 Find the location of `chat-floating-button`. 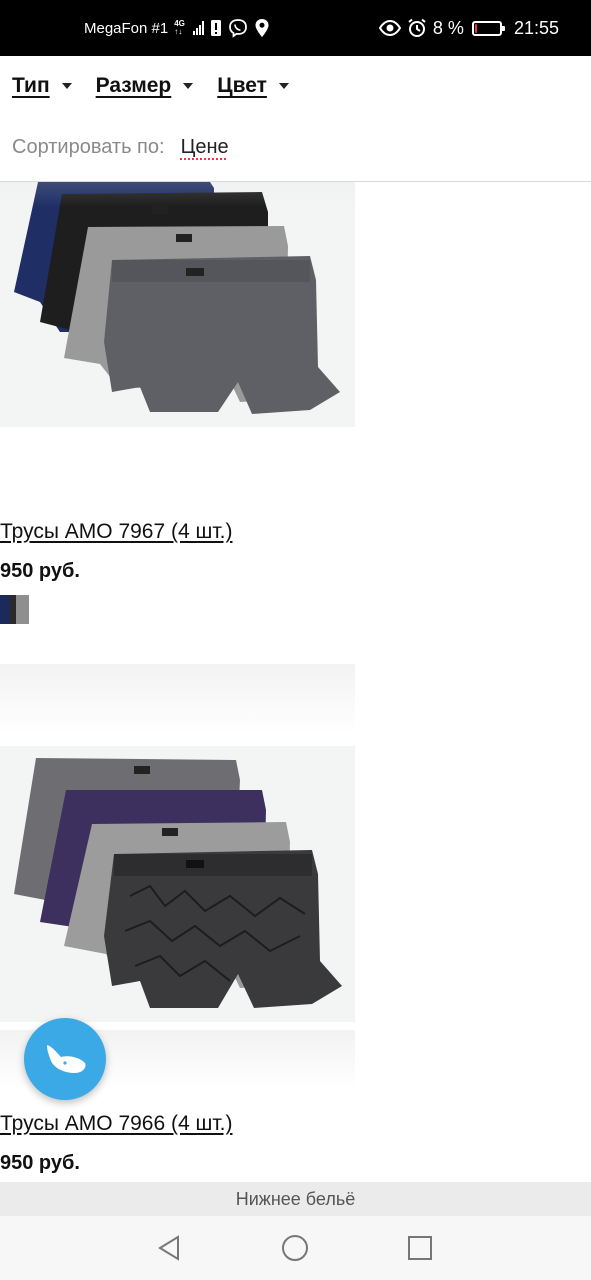

chat-floating-button is located at coordinates (65, 1059).